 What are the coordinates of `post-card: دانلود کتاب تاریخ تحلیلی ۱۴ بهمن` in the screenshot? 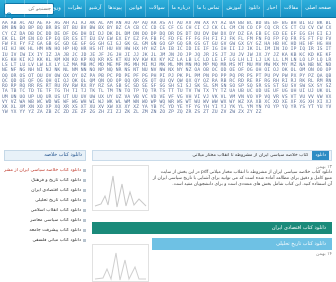 It's located at (212, 260).